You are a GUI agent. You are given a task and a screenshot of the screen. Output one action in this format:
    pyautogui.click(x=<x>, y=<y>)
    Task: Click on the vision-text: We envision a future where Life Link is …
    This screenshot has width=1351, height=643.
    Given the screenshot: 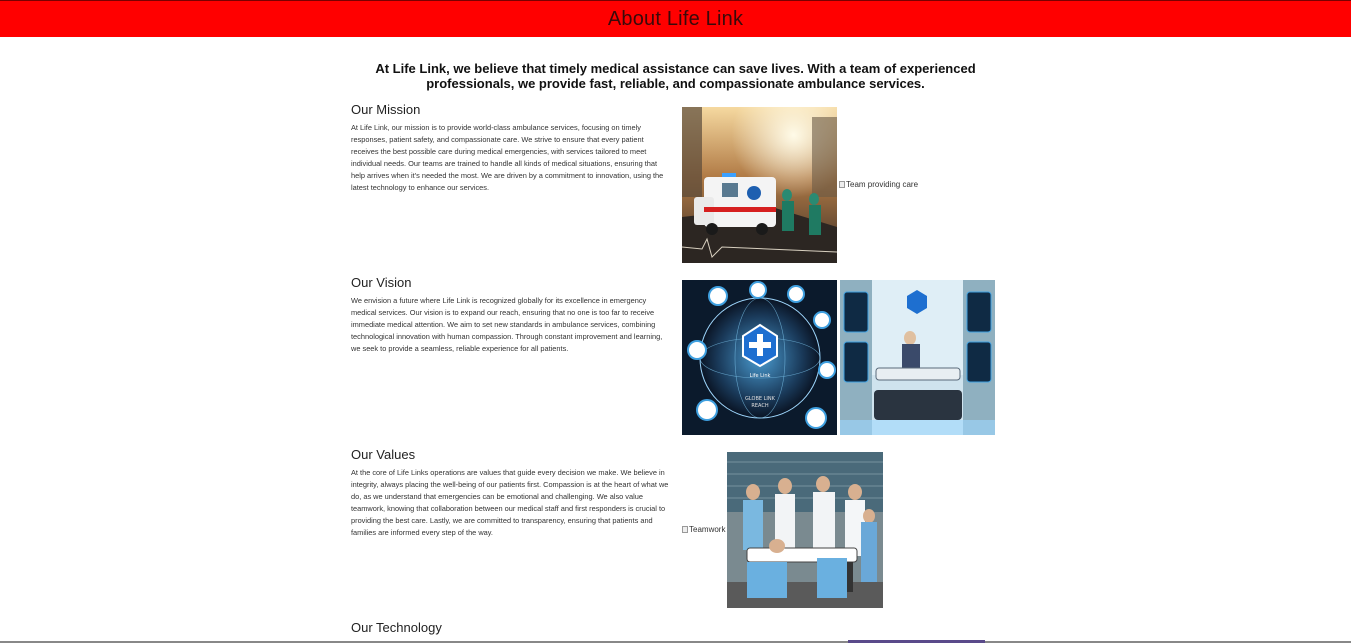 What is the action you would take?
    pyautogui.click(x=507, y=324)
    